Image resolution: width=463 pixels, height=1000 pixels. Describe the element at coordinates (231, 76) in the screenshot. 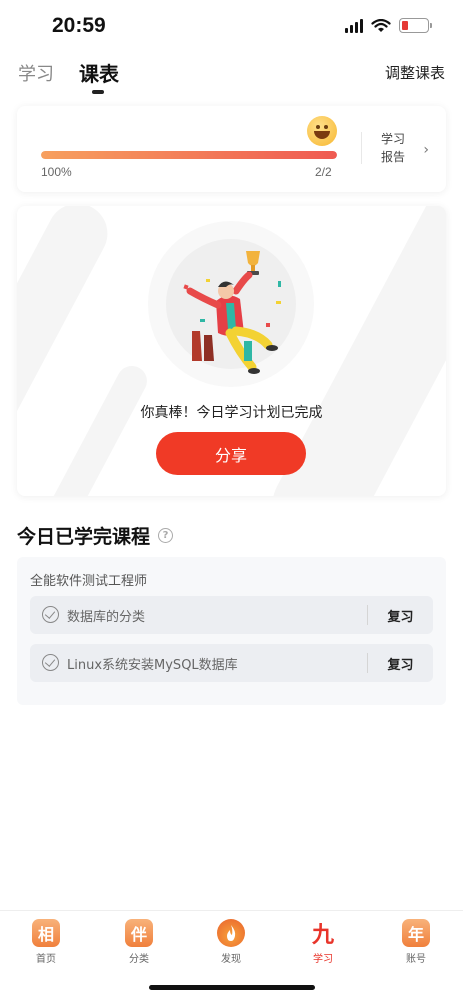

I see `header: 学习 课表 调整课表` at that location.